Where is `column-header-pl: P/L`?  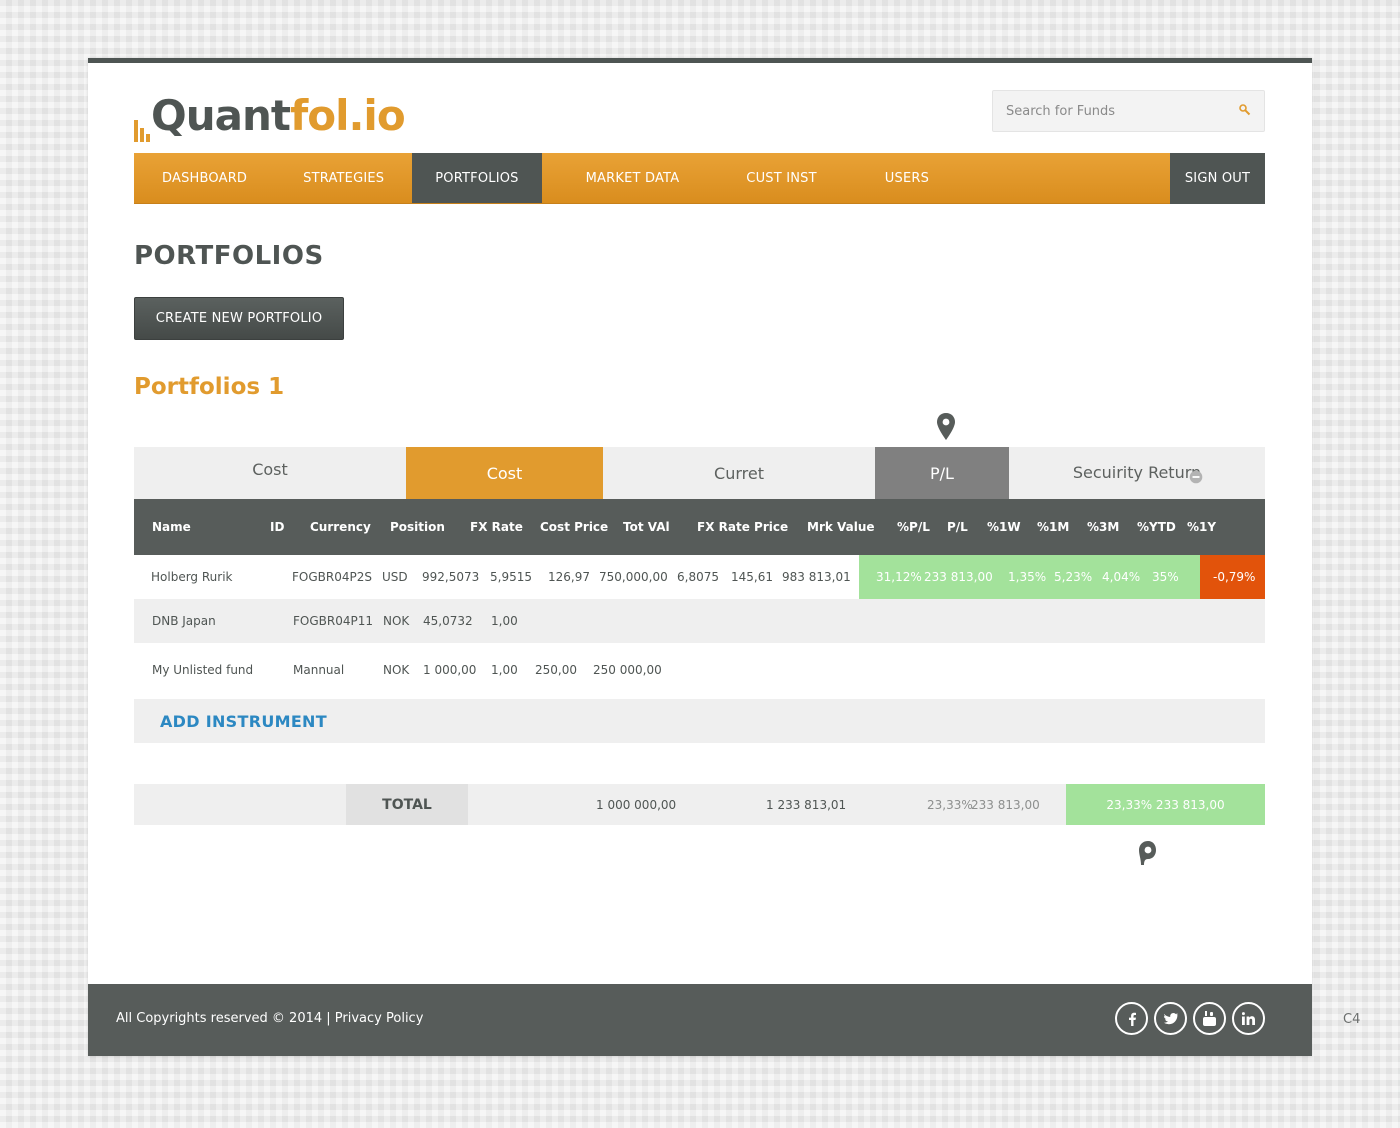
column-header-pl: P/L is located at coordinates (957, 527).